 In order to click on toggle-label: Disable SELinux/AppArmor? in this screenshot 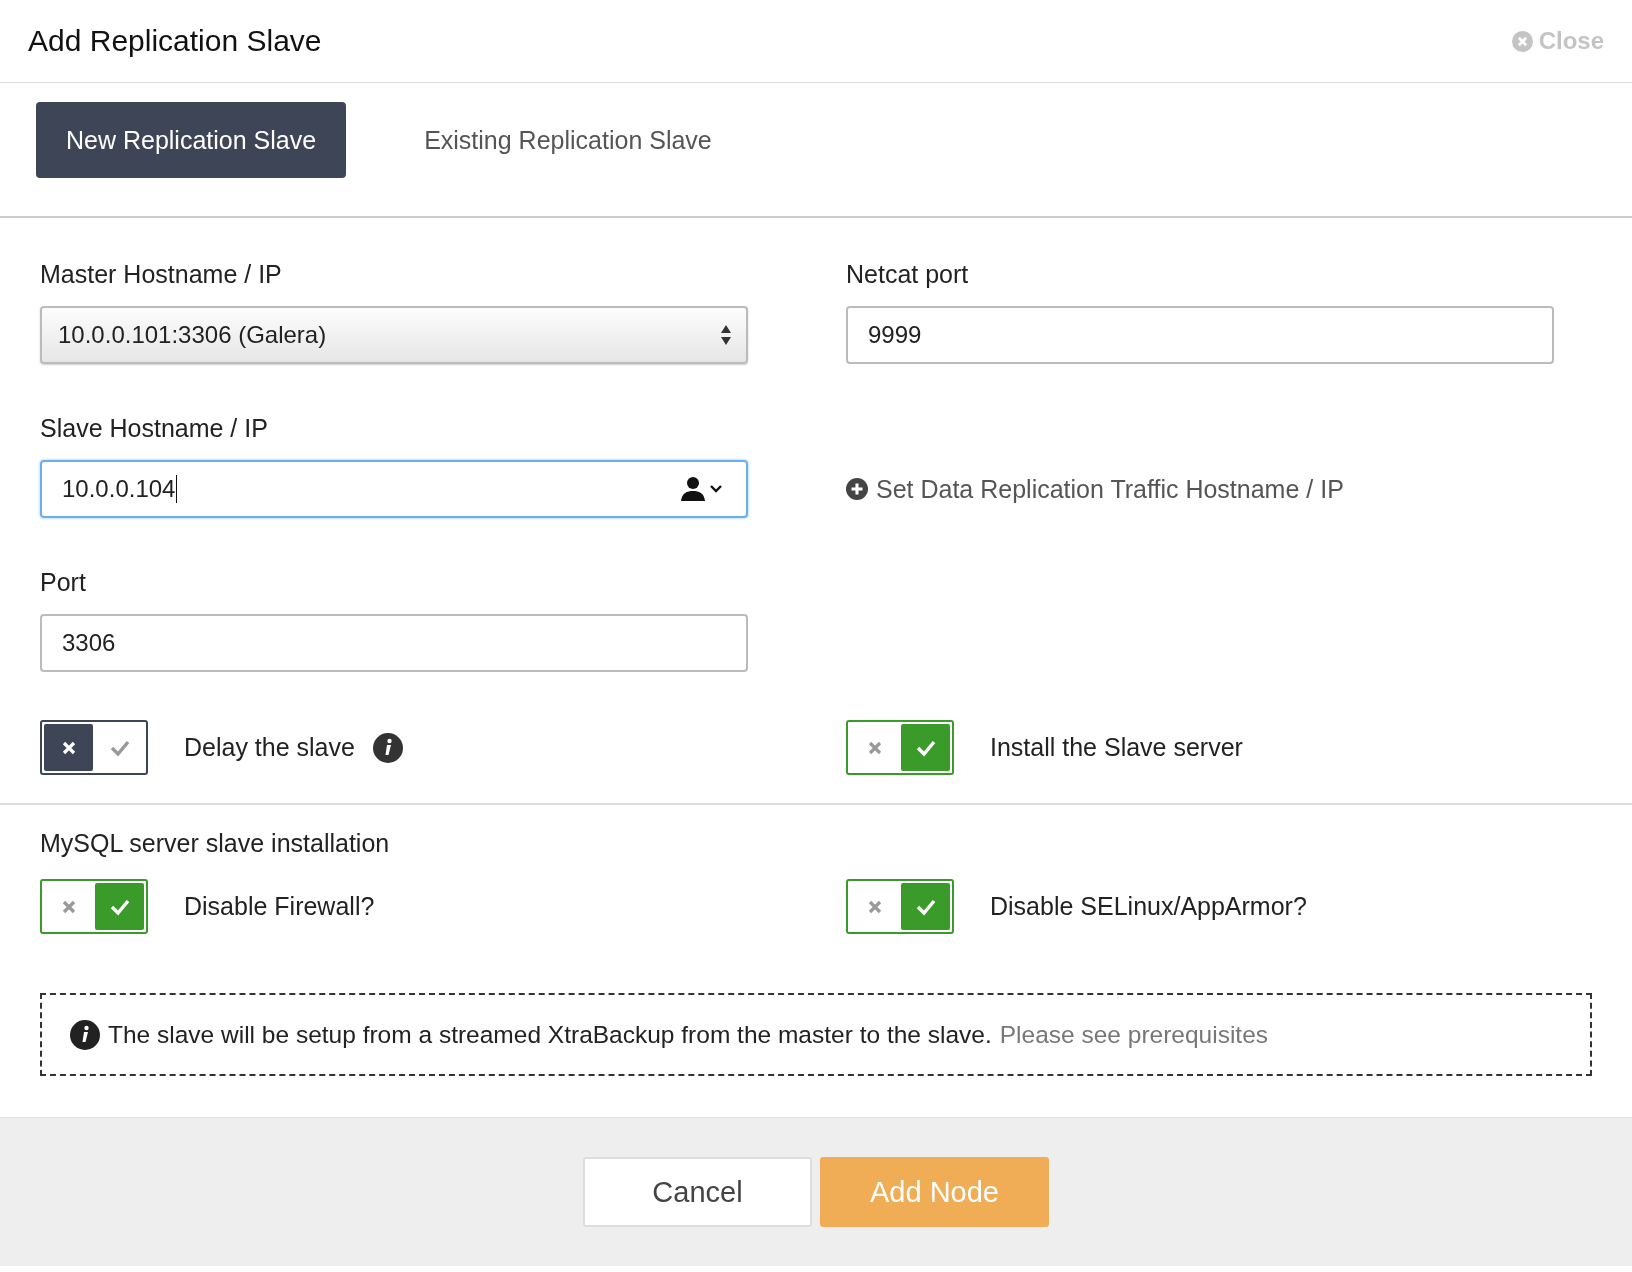, I will do `click(1148, 906)`.